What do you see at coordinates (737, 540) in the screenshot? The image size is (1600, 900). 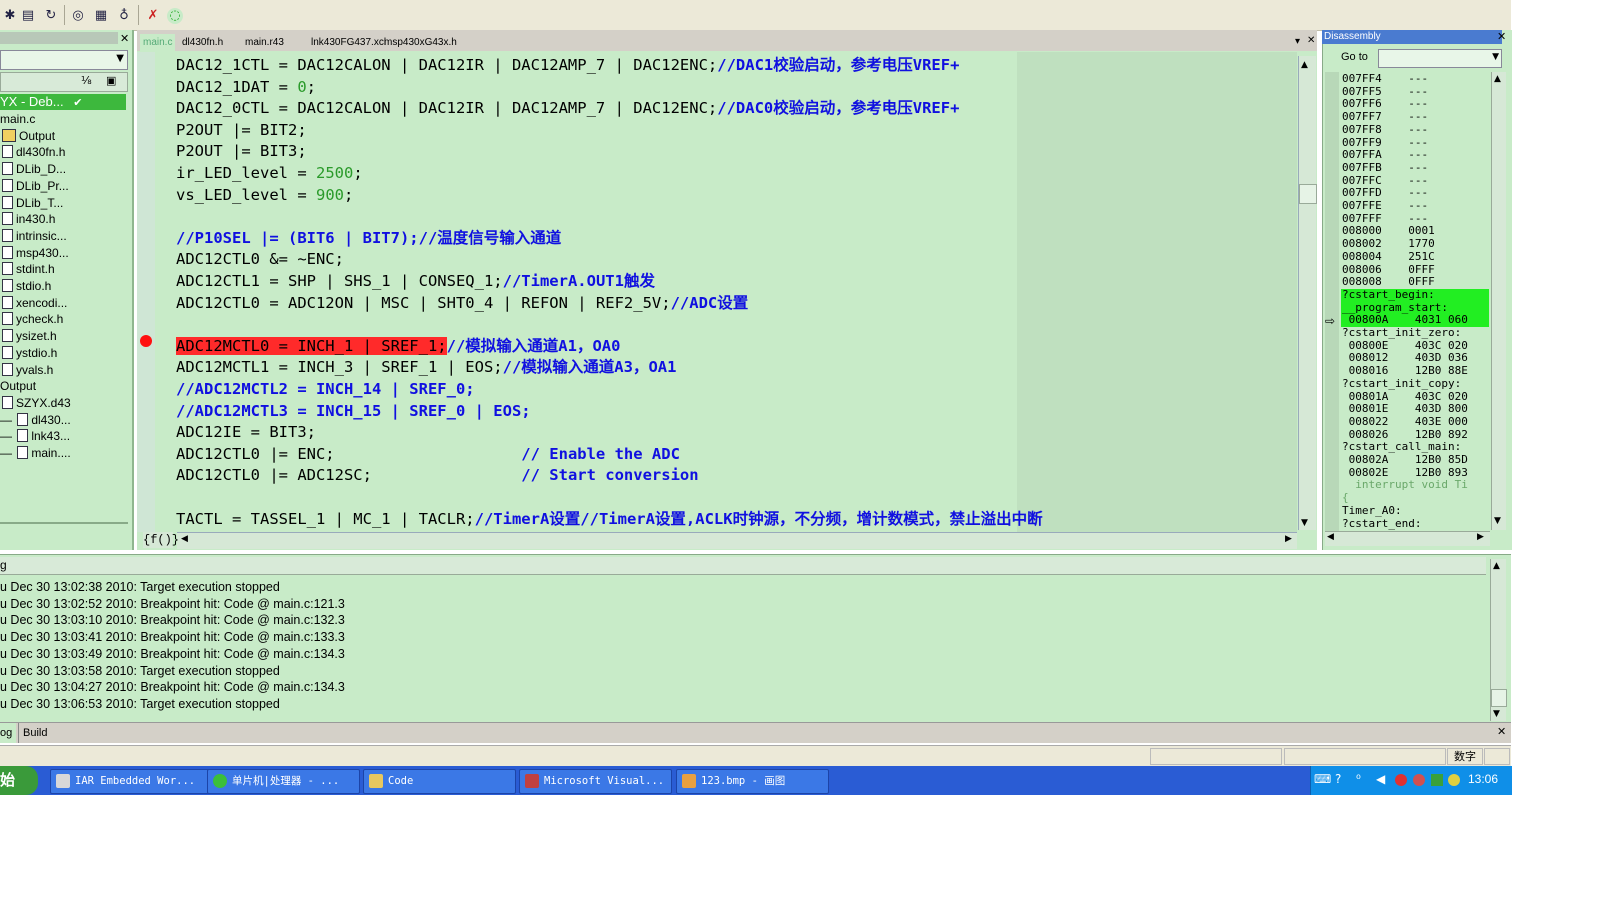 I see `editor-horizontal-scrollbar: ◀ ▶` at bounding box center [737, 540].